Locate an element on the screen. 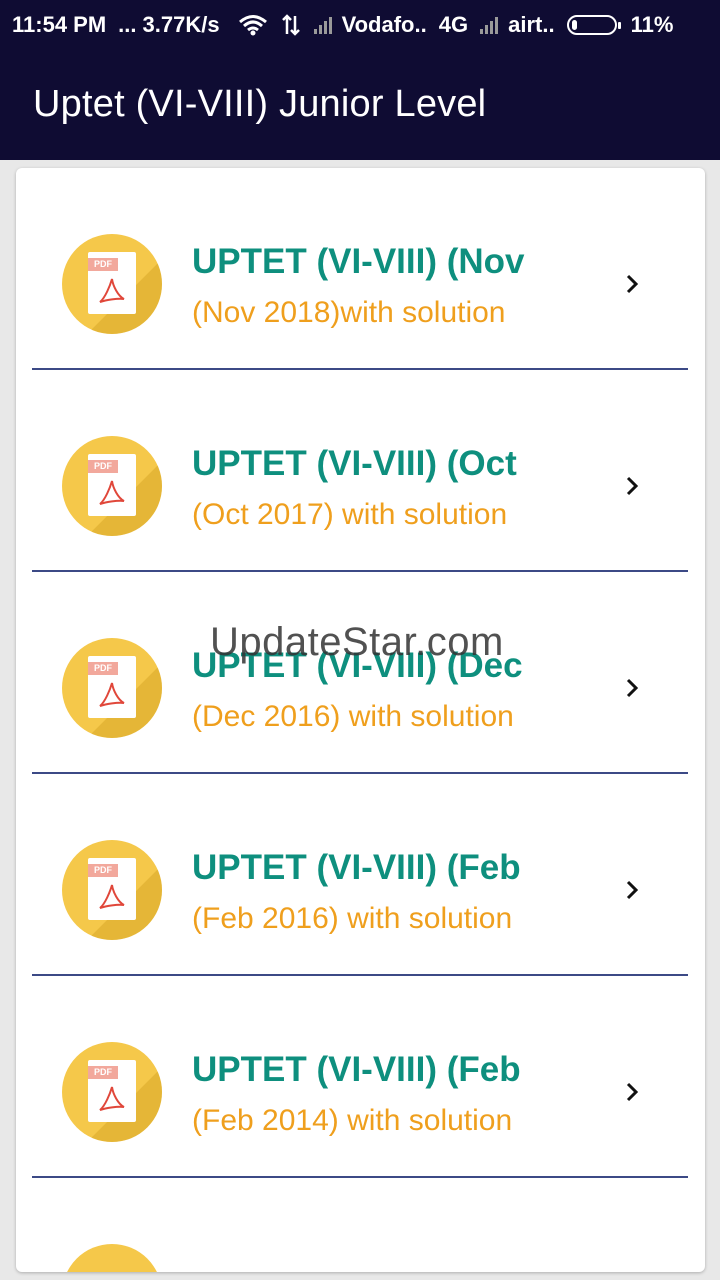 The height and width of the screenshot is (1280, 720). status-bar: 11:54 PM ... 3.77K/s Vodafo.. 4G airt.. is located at coordinates (360, 25).